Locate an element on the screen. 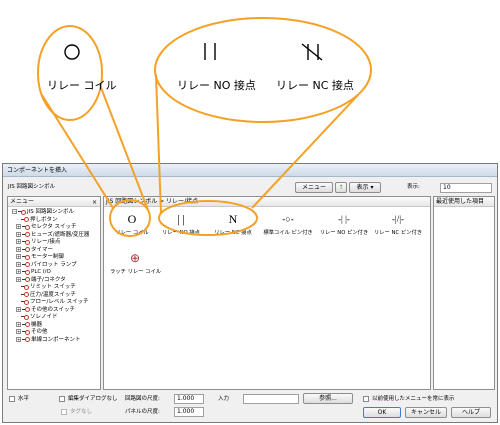 Image resolution: width=500 pixels, height=425 pixels. green-arrow-icon: ↑ is located at coordinates (341, 187).